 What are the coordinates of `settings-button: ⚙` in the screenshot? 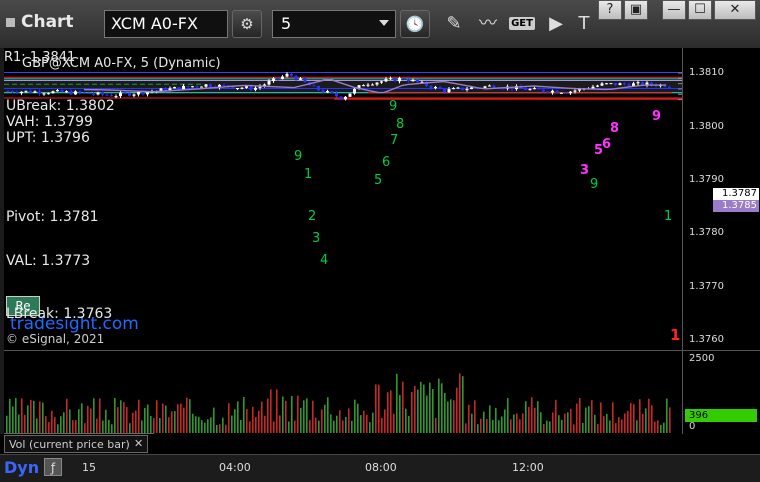 It's located at (247, 24).